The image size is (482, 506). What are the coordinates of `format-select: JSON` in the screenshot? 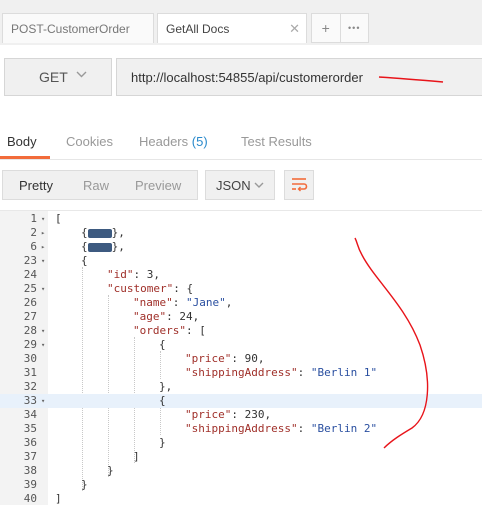 It's located at (240, 185).